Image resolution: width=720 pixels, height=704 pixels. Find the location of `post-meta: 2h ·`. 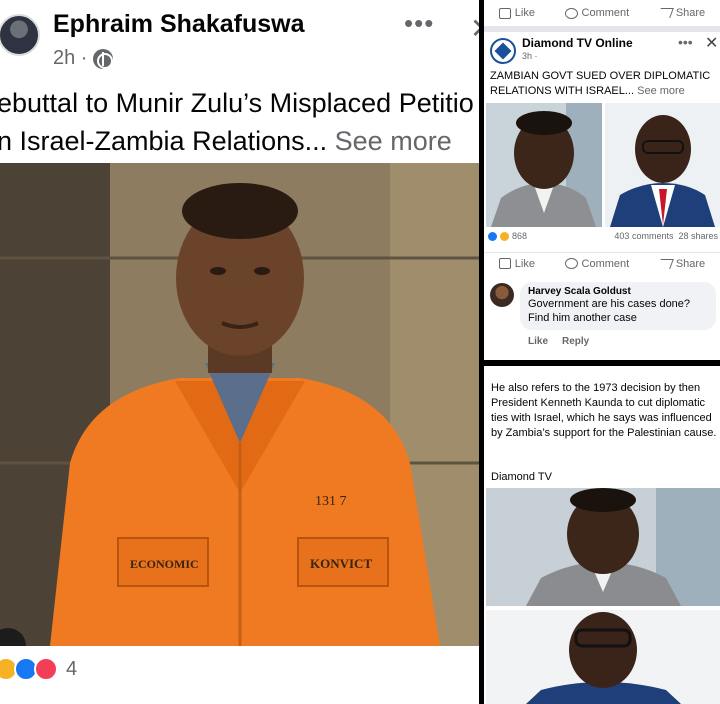

post-meta: 2h · is located at coordinates (83, 58).